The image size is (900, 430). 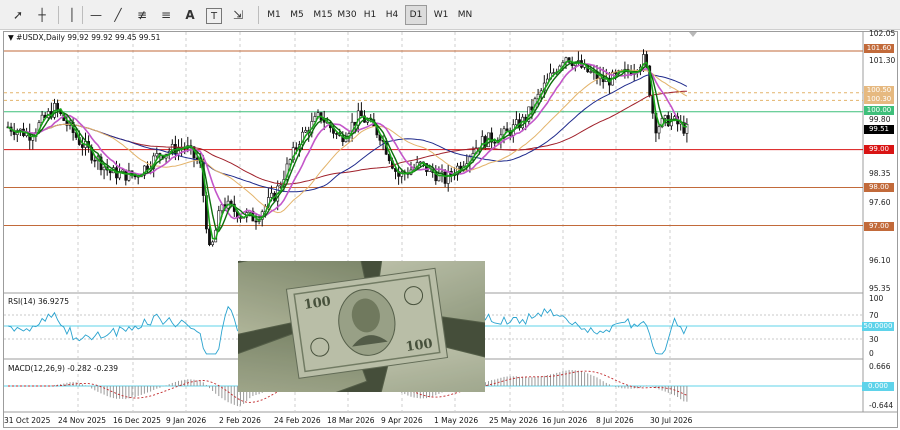 I want to click on macd-axis-label: -0.644, so click(x=881, y=405).